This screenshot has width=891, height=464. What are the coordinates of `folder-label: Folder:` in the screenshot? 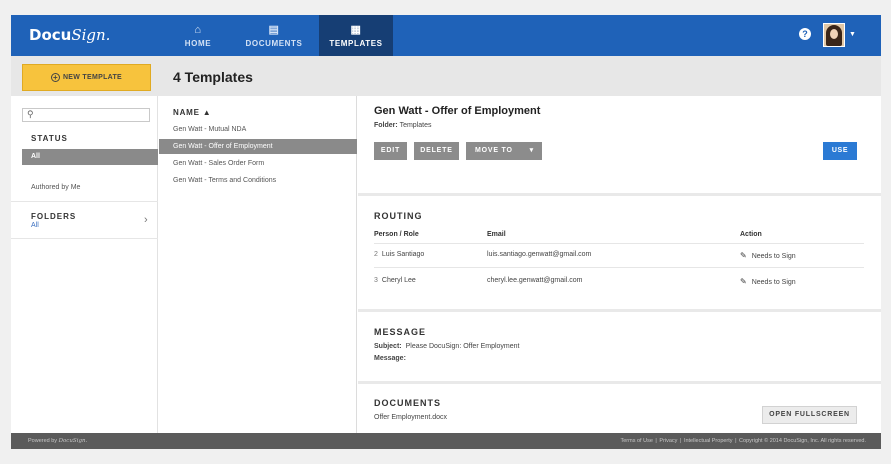 It's located at (386, 125).